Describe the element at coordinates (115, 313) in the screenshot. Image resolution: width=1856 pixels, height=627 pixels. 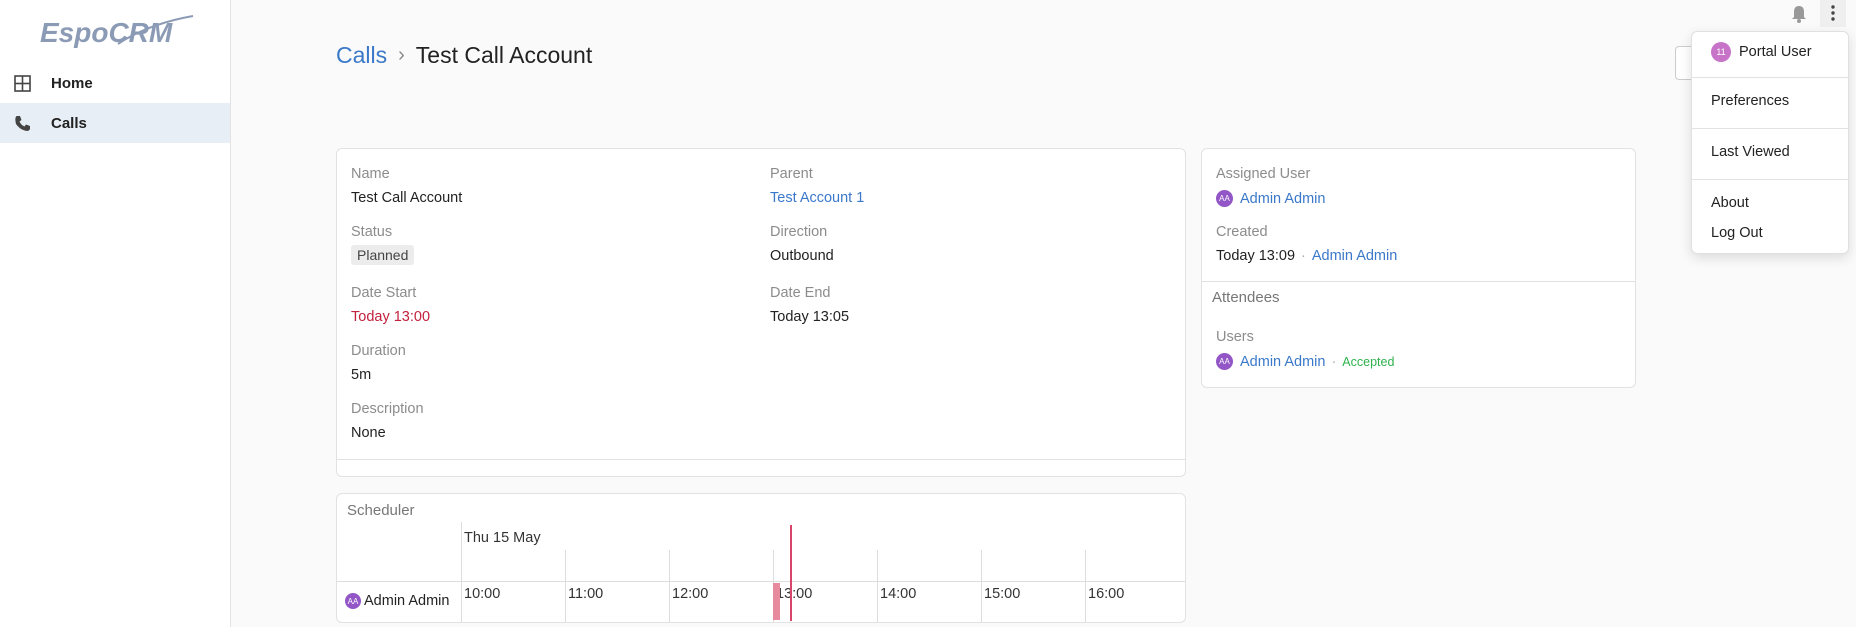
I see `sidebar: EspoCRM Home Calls` at that location.